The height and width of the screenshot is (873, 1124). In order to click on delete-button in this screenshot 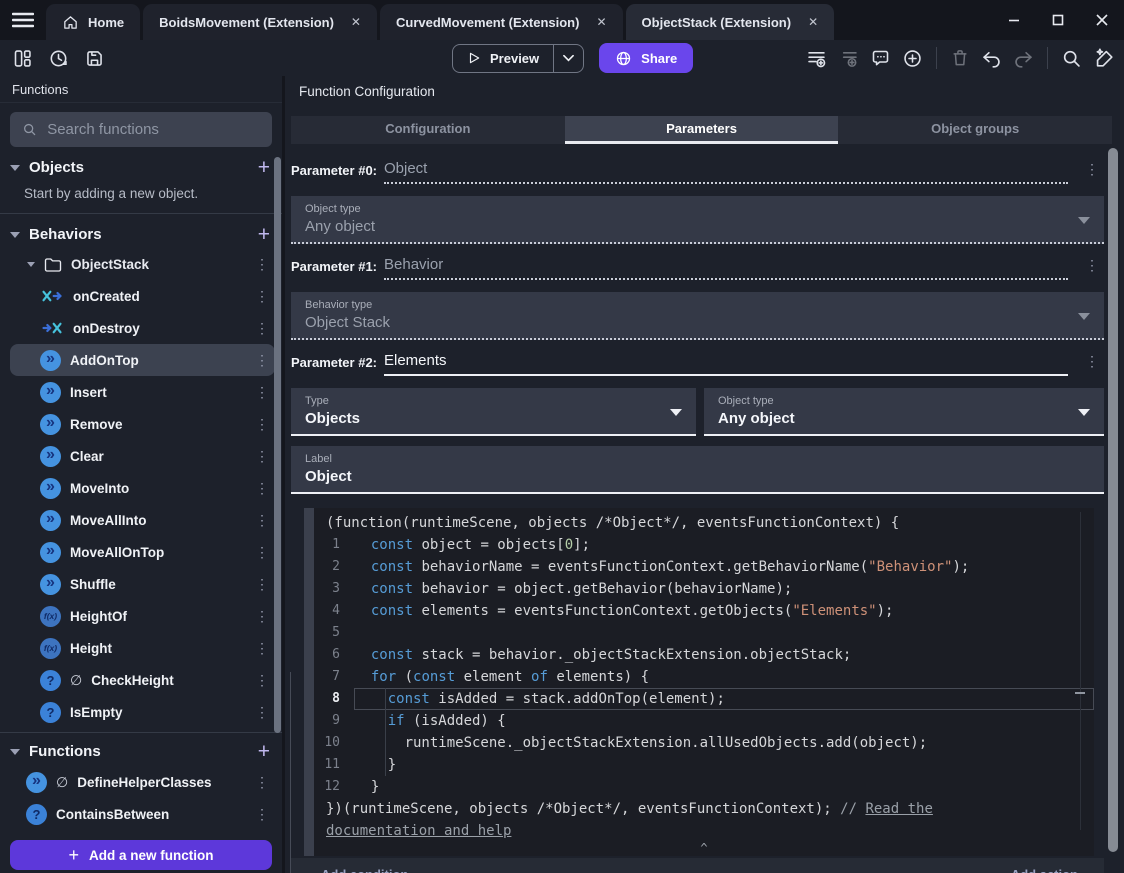, I will do `click(960, 58)`.